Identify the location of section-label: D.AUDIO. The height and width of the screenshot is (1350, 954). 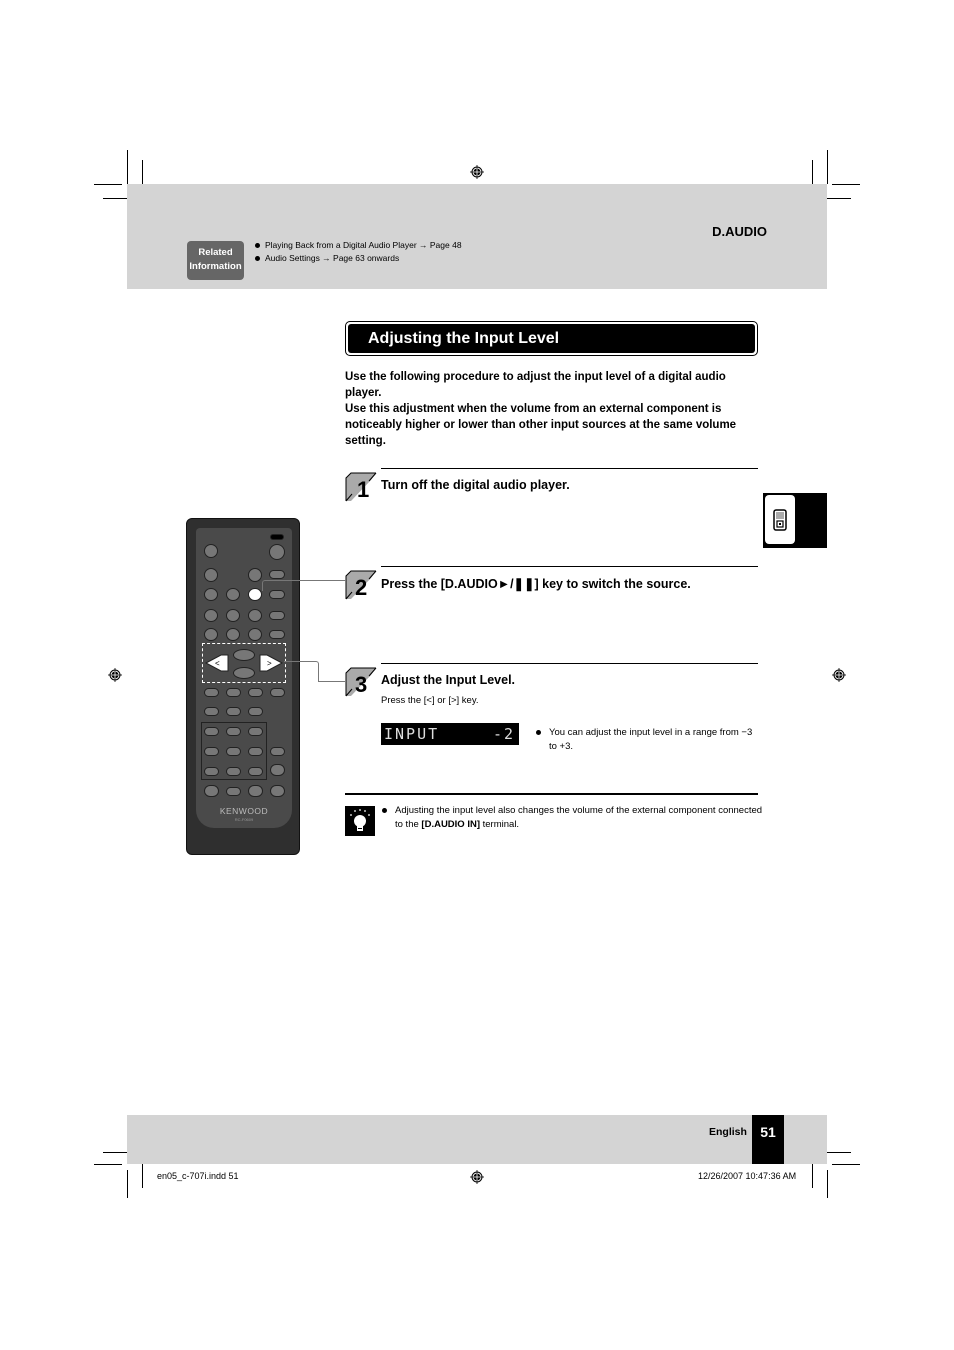
(739, 231).